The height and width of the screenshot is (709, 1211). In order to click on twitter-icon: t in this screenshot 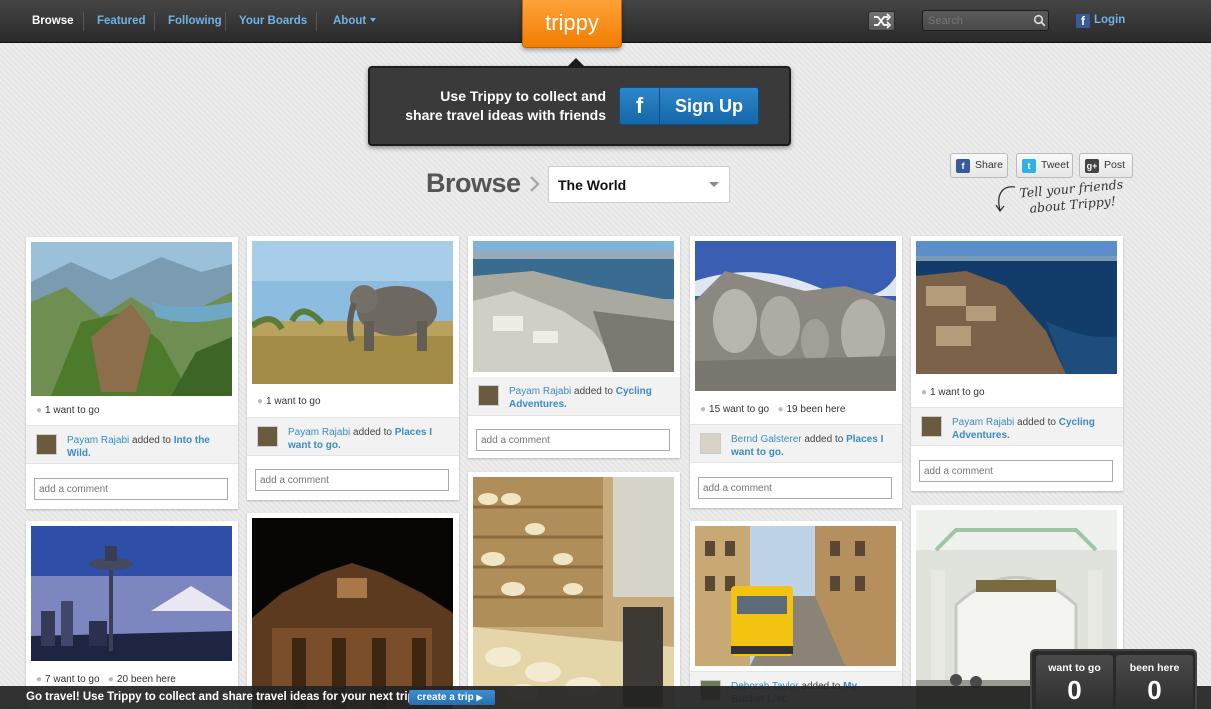, I will do `click(1029, 166)`.